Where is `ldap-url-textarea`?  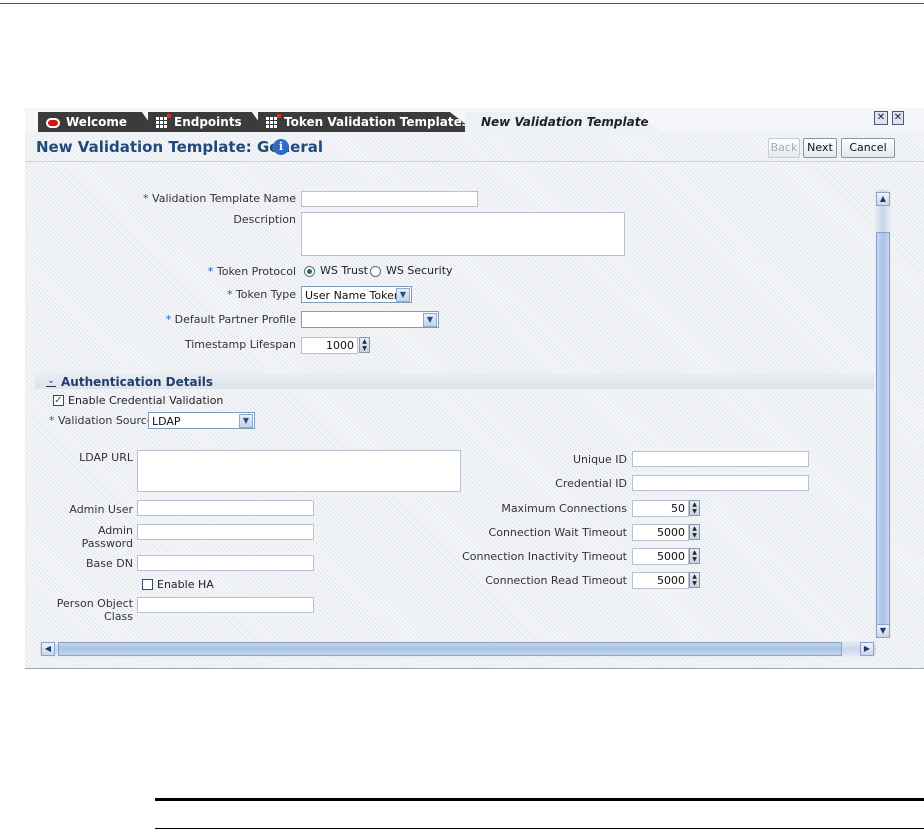
ldap-url-textarea is located at coordinates (299, 471).